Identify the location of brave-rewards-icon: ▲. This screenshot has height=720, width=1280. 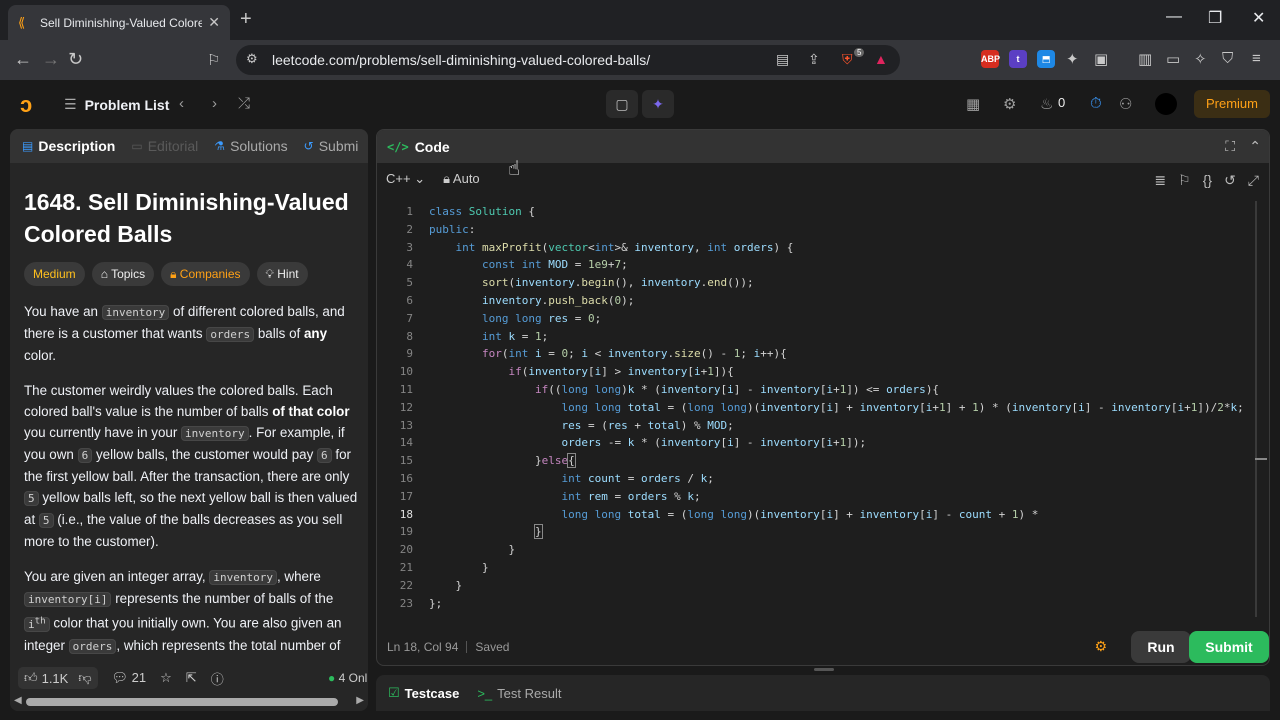
(881, 59).